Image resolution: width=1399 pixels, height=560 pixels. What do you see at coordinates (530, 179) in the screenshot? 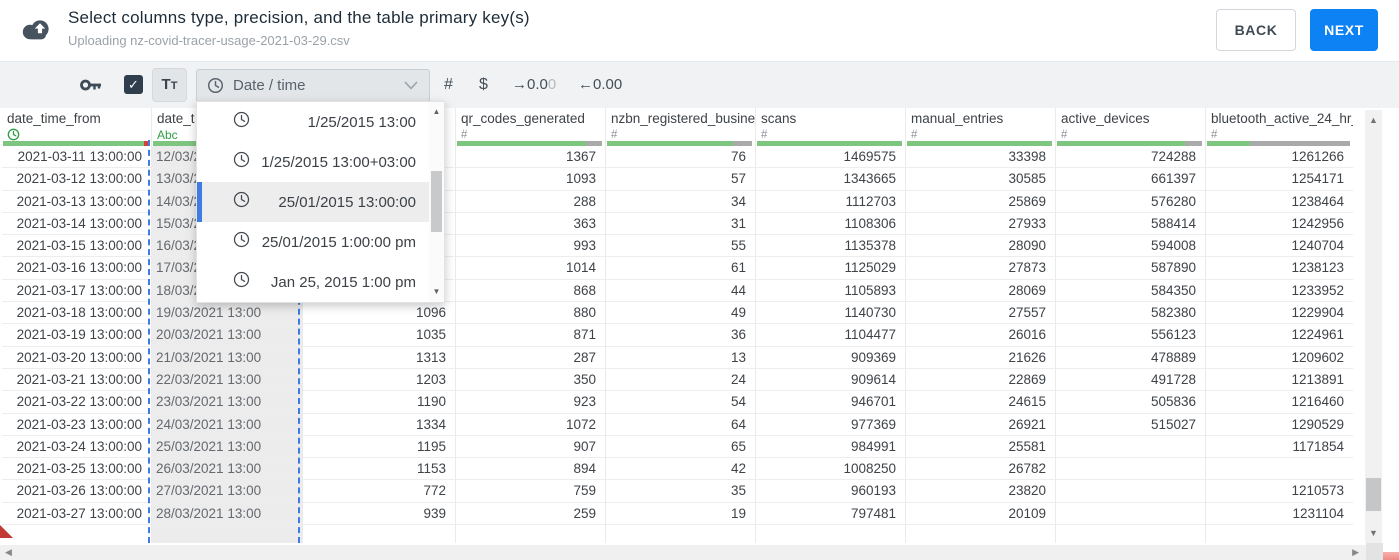
I see `table-cell: 1093` at bounding box center [530, 179].